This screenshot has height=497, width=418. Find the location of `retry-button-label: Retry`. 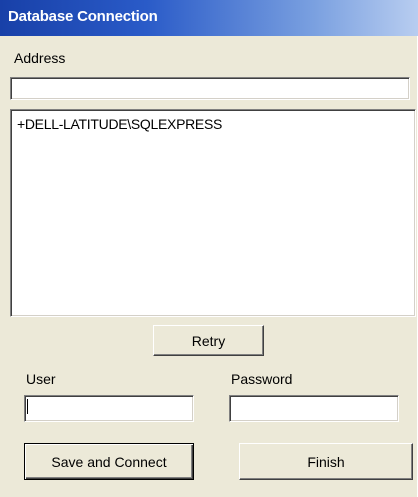

retry-button-label: Retry is located at coordinates (208, 340).